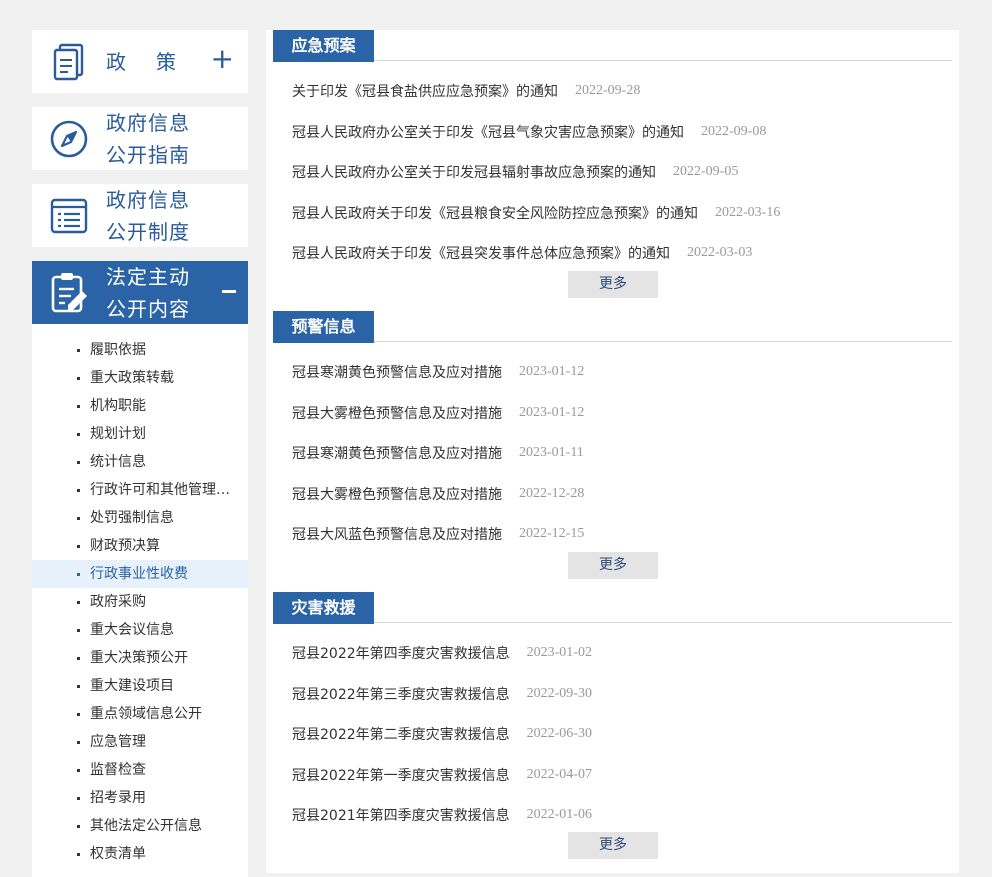  I want to click on sidebar-subitem: 处罚强制信息, so click(140, 518).